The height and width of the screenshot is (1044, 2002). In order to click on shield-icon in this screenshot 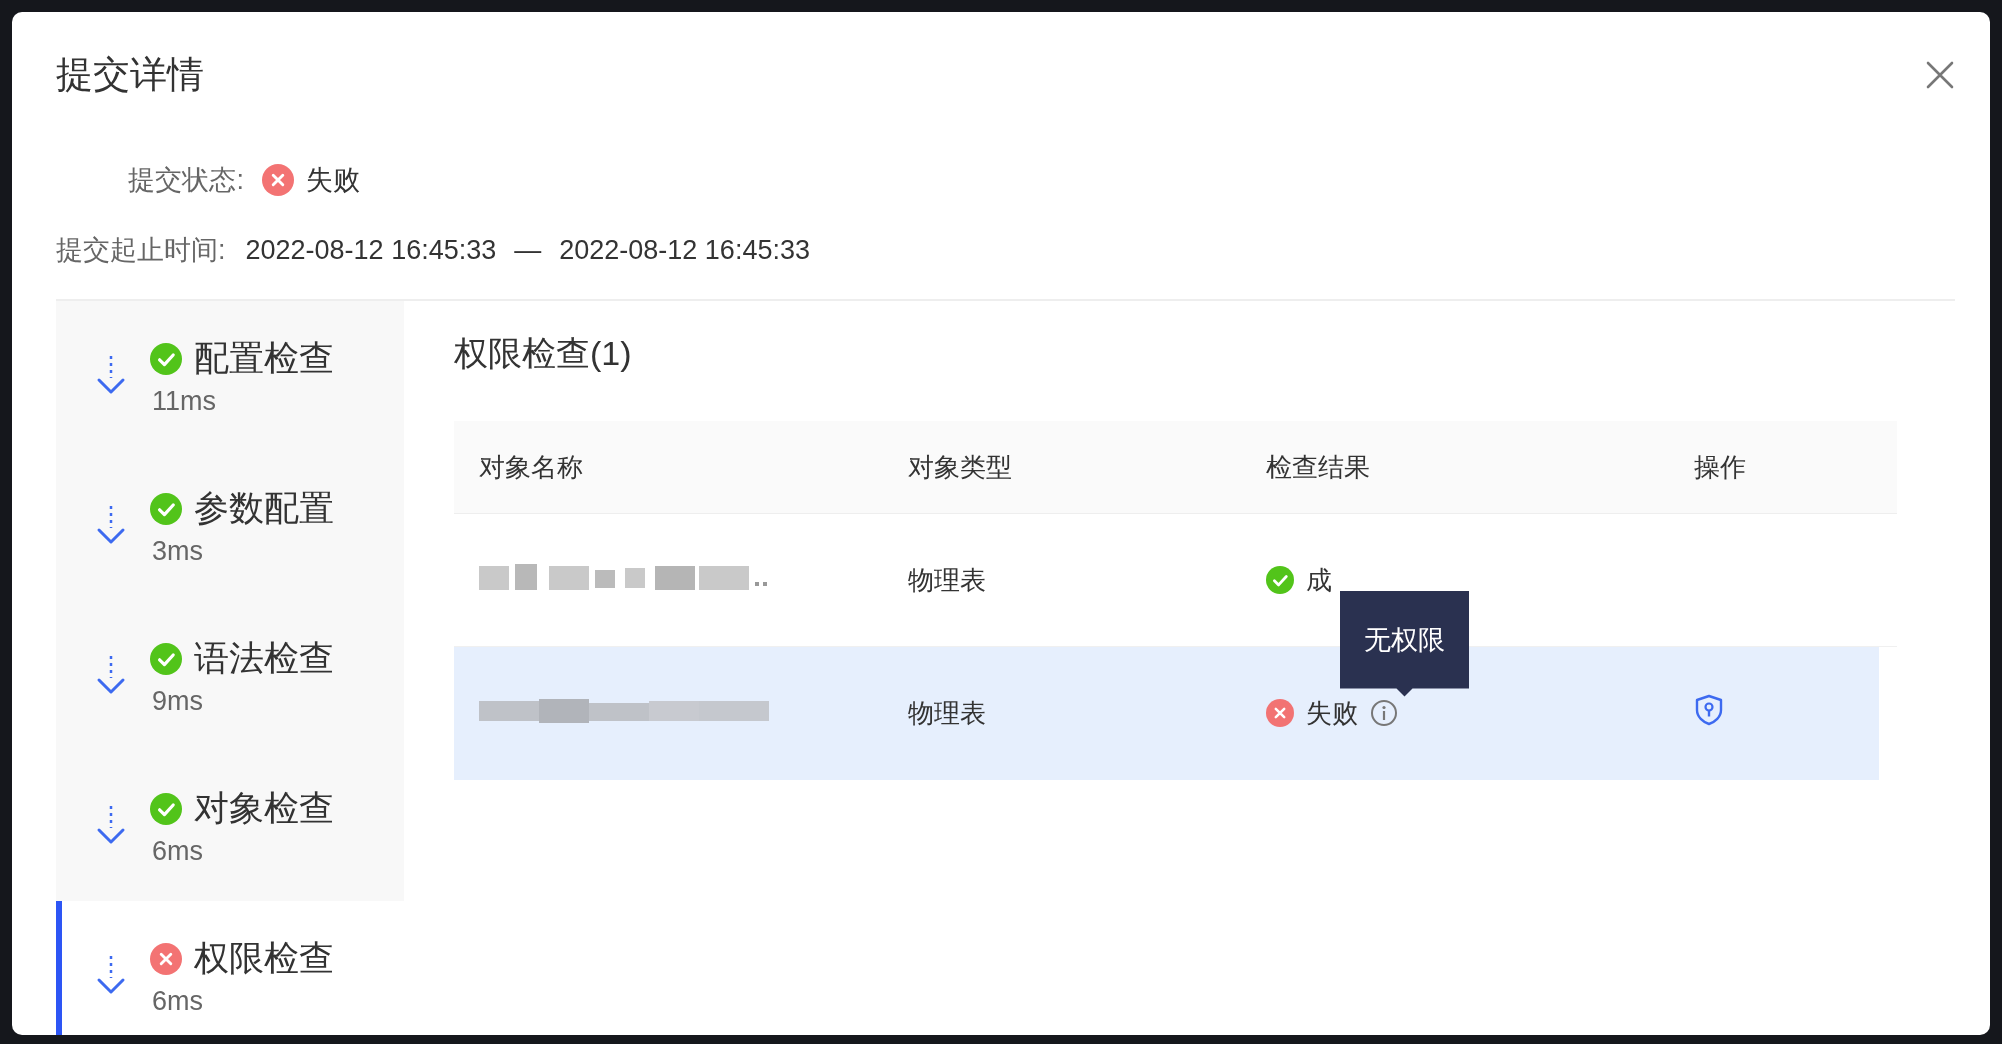, I will do `click(1709, 709)`.